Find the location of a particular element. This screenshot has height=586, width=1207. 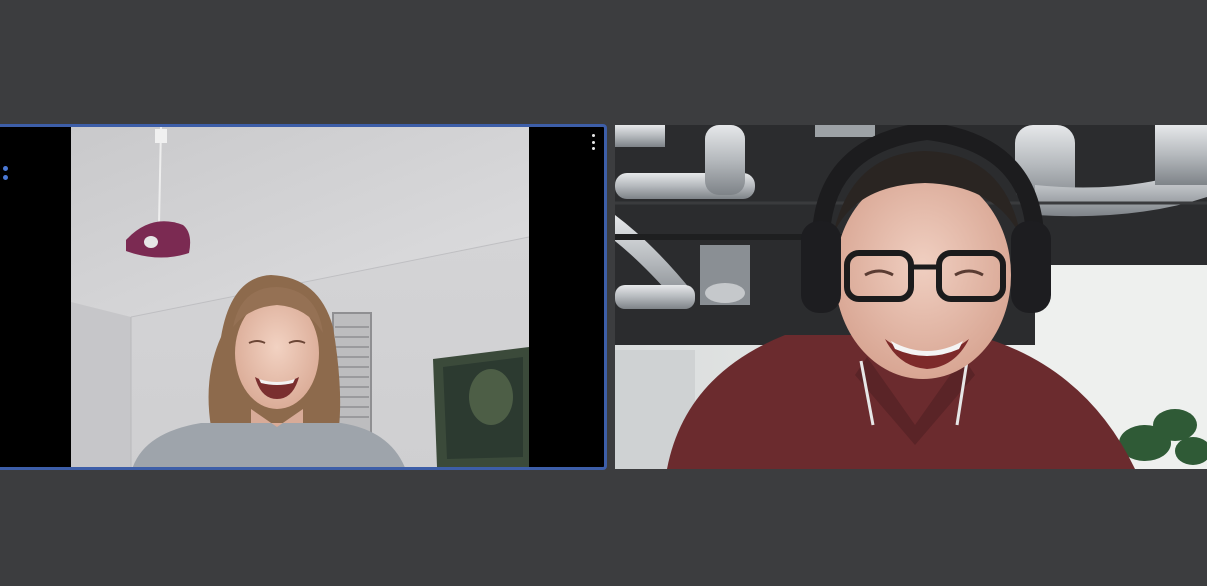

more-vertical-icon is located at coordinates (593, 135).